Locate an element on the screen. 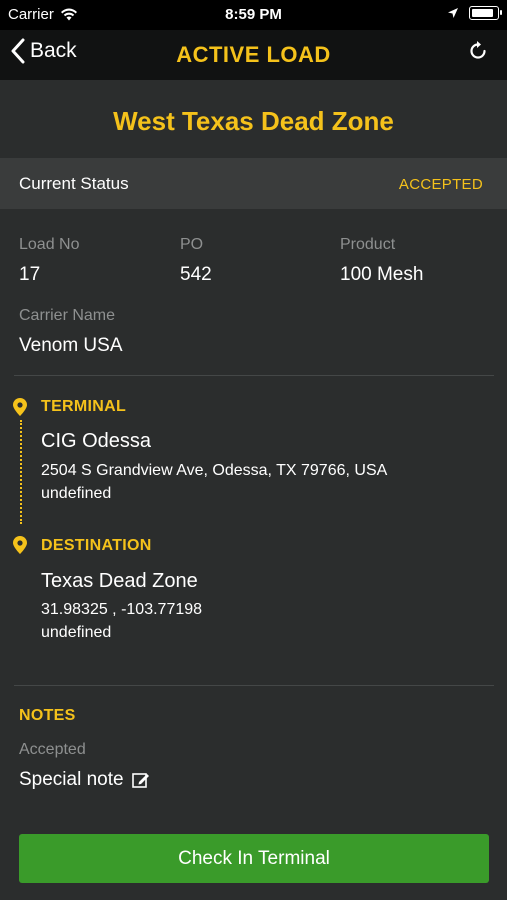 Image resolution: width=507 pixels, height=900 pixels. status-badge: ACCEPTED is located at coordinates (440, 184).